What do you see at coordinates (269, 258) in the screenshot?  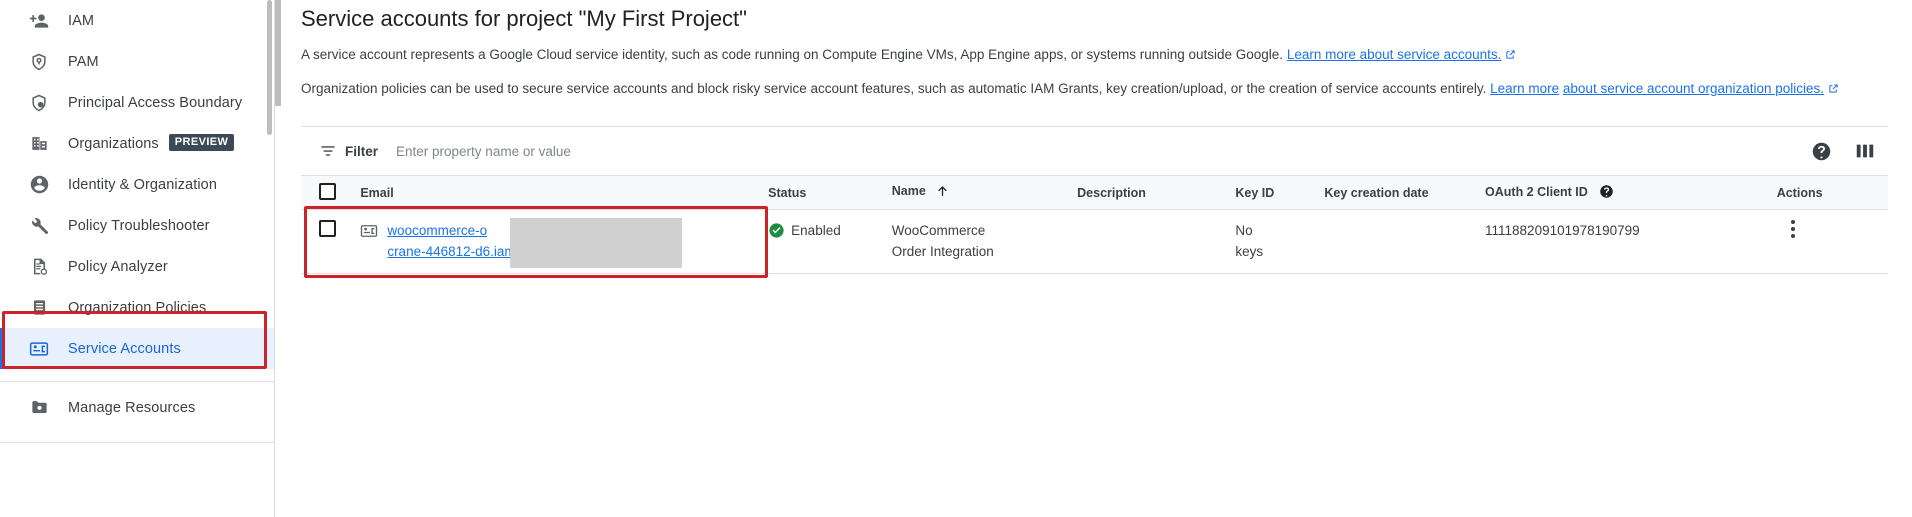 I see `sidebar-scrollbar` at bounding box center [269, 258].